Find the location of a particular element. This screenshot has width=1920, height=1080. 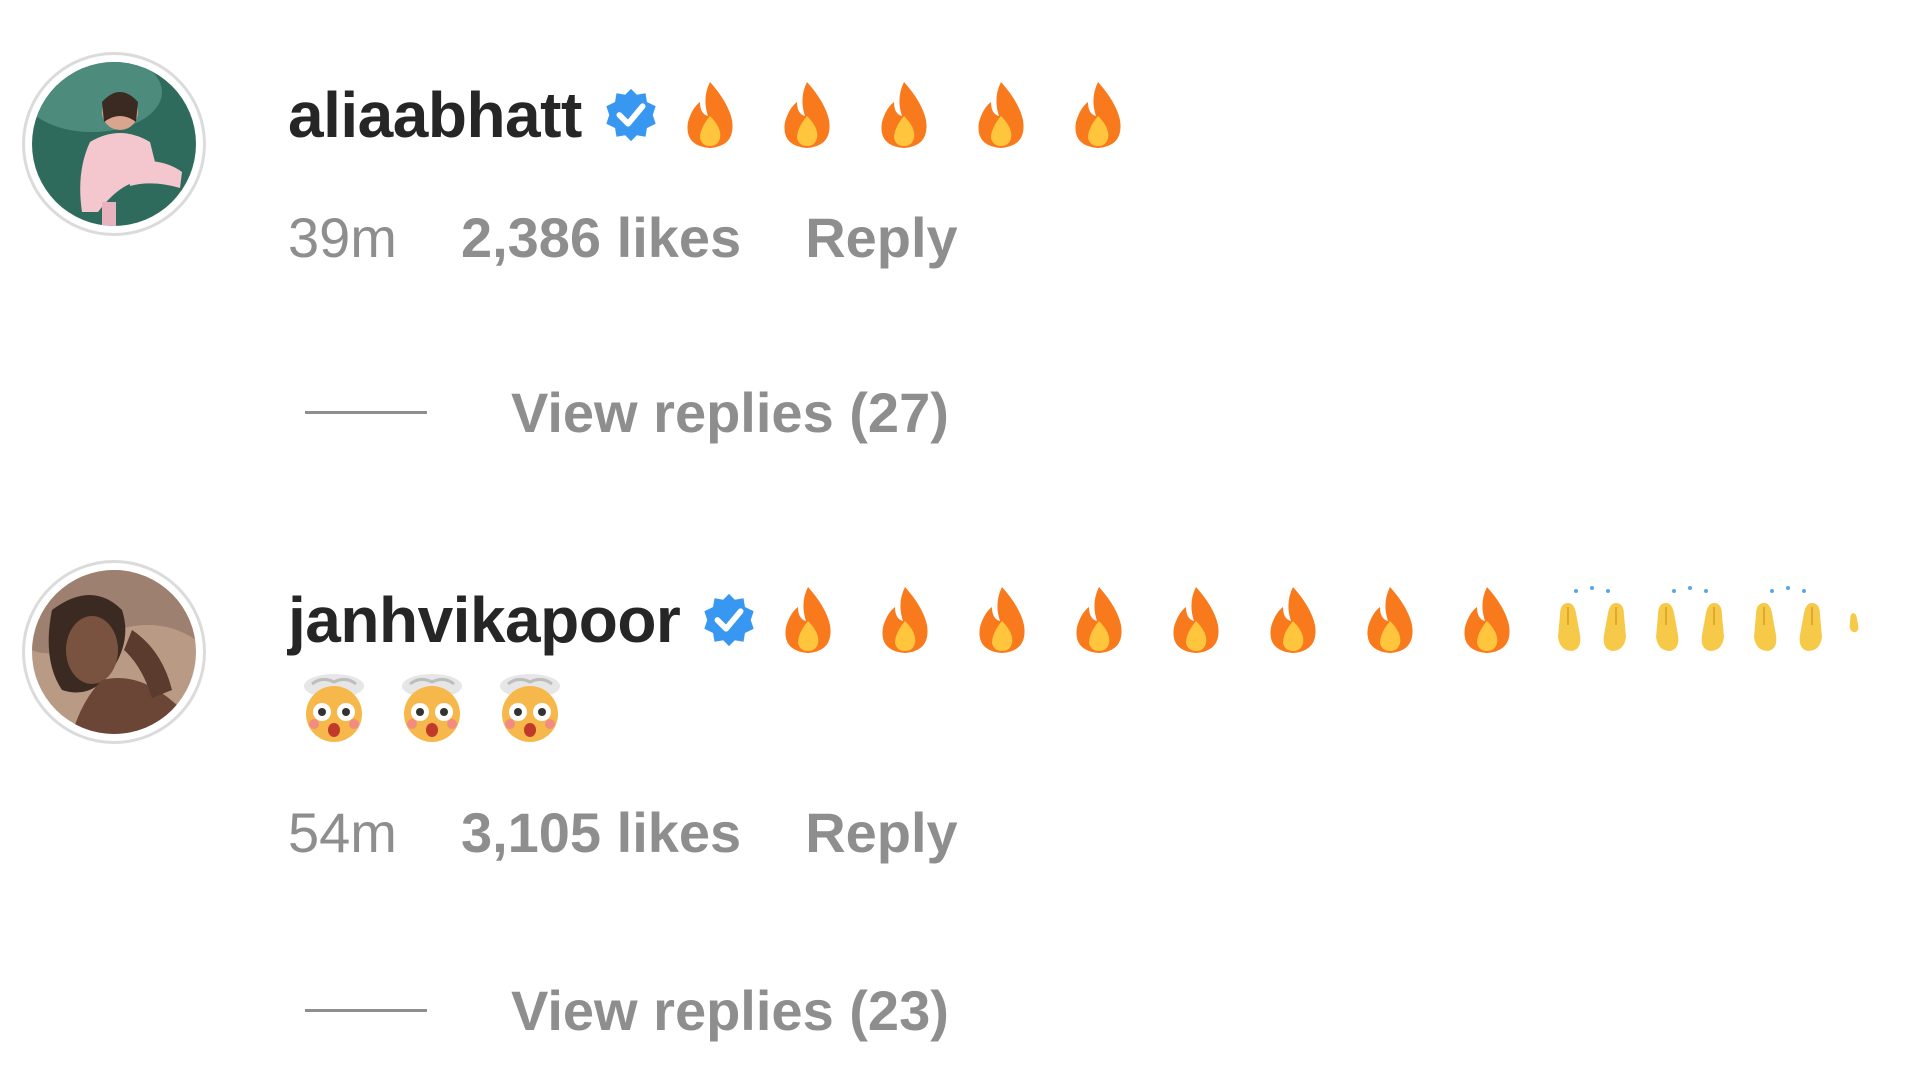

username: aliaabhatt is located at coordinates (435, 115).